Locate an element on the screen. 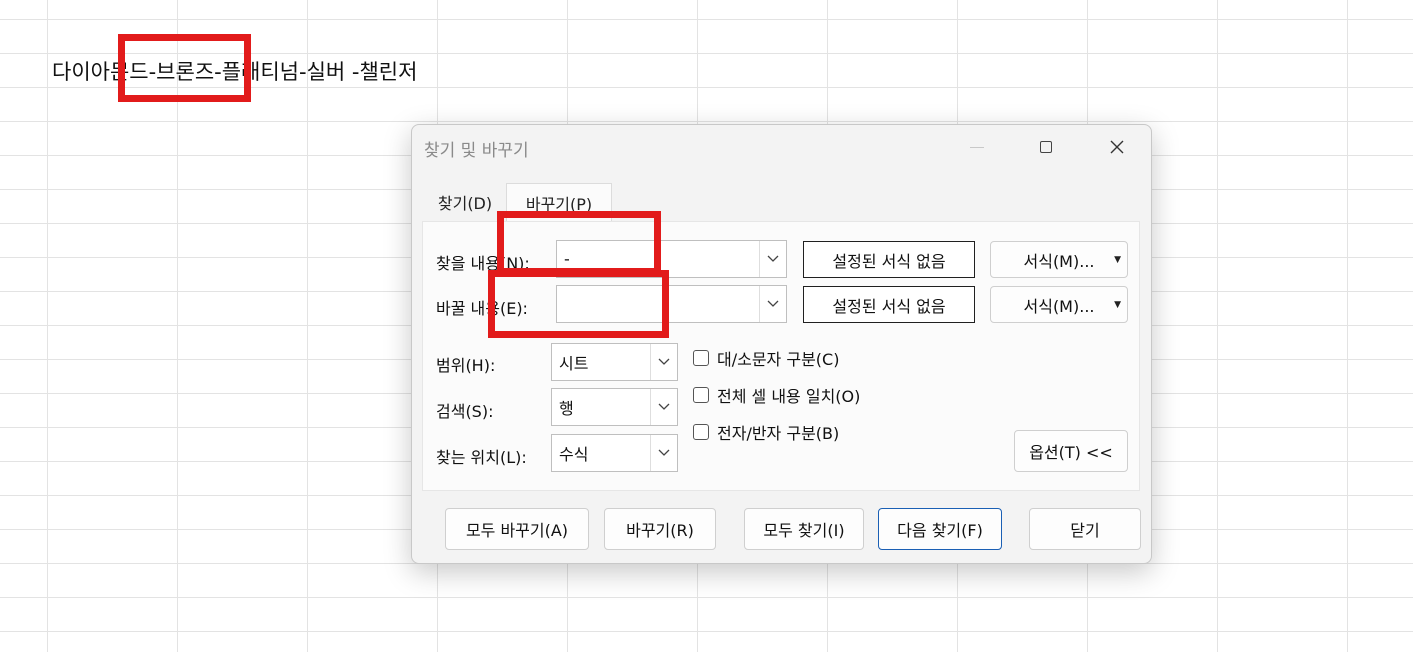  tab-replace-label: 바꾸기(P) is located at coordinates (559, 204).